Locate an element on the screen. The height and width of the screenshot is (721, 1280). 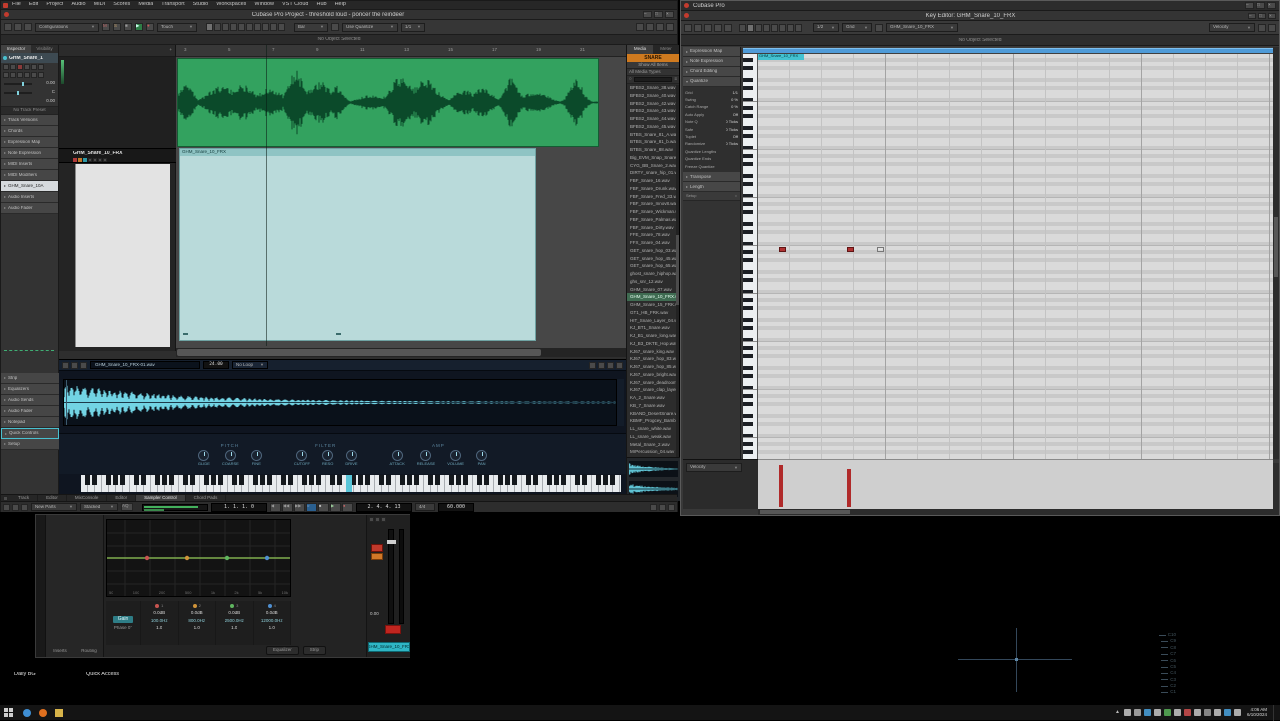
media-file: FBF_Snare_Palmas.wav is located at coordinates (653, 220).